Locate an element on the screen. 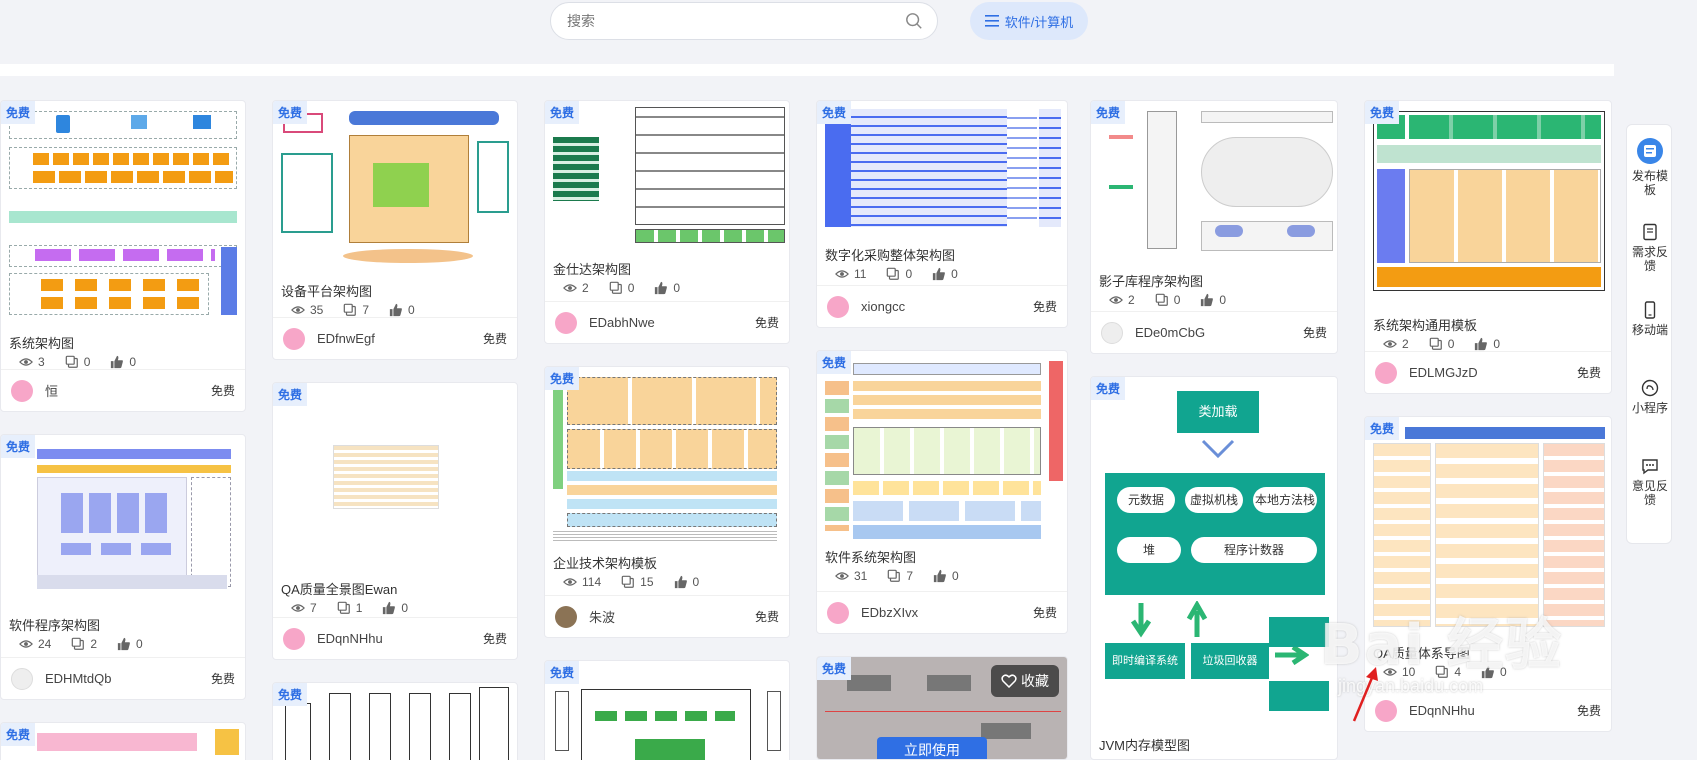 The width and height of the screenshot is (1697, 760). copy-count: 15 is located at coordinates (647, 582).